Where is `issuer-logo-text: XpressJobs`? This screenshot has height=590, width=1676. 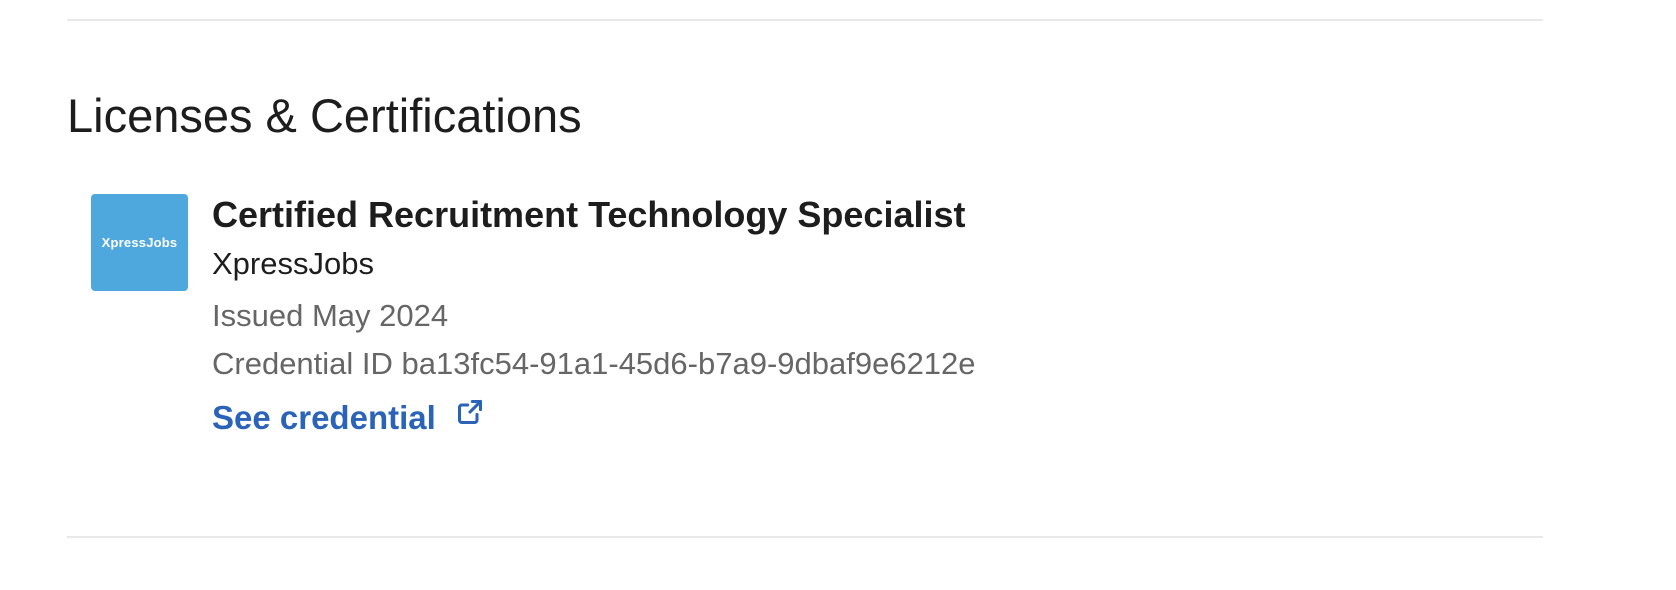
issuer-logo-text: XpressJobs is located at coordinates (139, 242).